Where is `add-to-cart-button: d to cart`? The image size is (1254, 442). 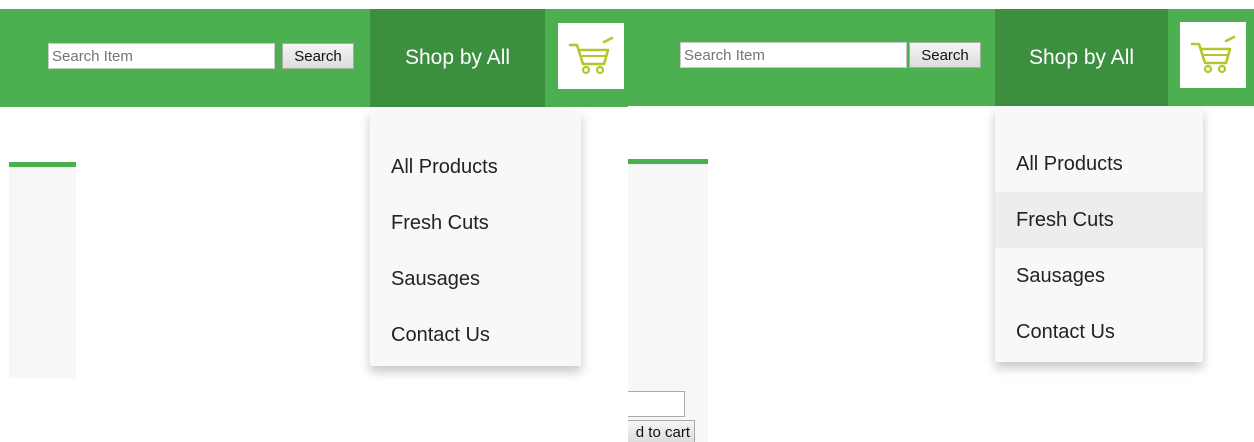
add-to-cart-button: d to cart is located at coordinates (661, 431).